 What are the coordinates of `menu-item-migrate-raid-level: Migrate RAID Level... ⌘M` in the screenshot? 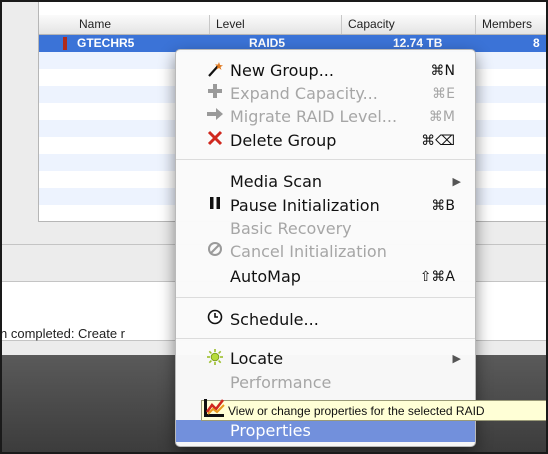 It's located at (325, 117).